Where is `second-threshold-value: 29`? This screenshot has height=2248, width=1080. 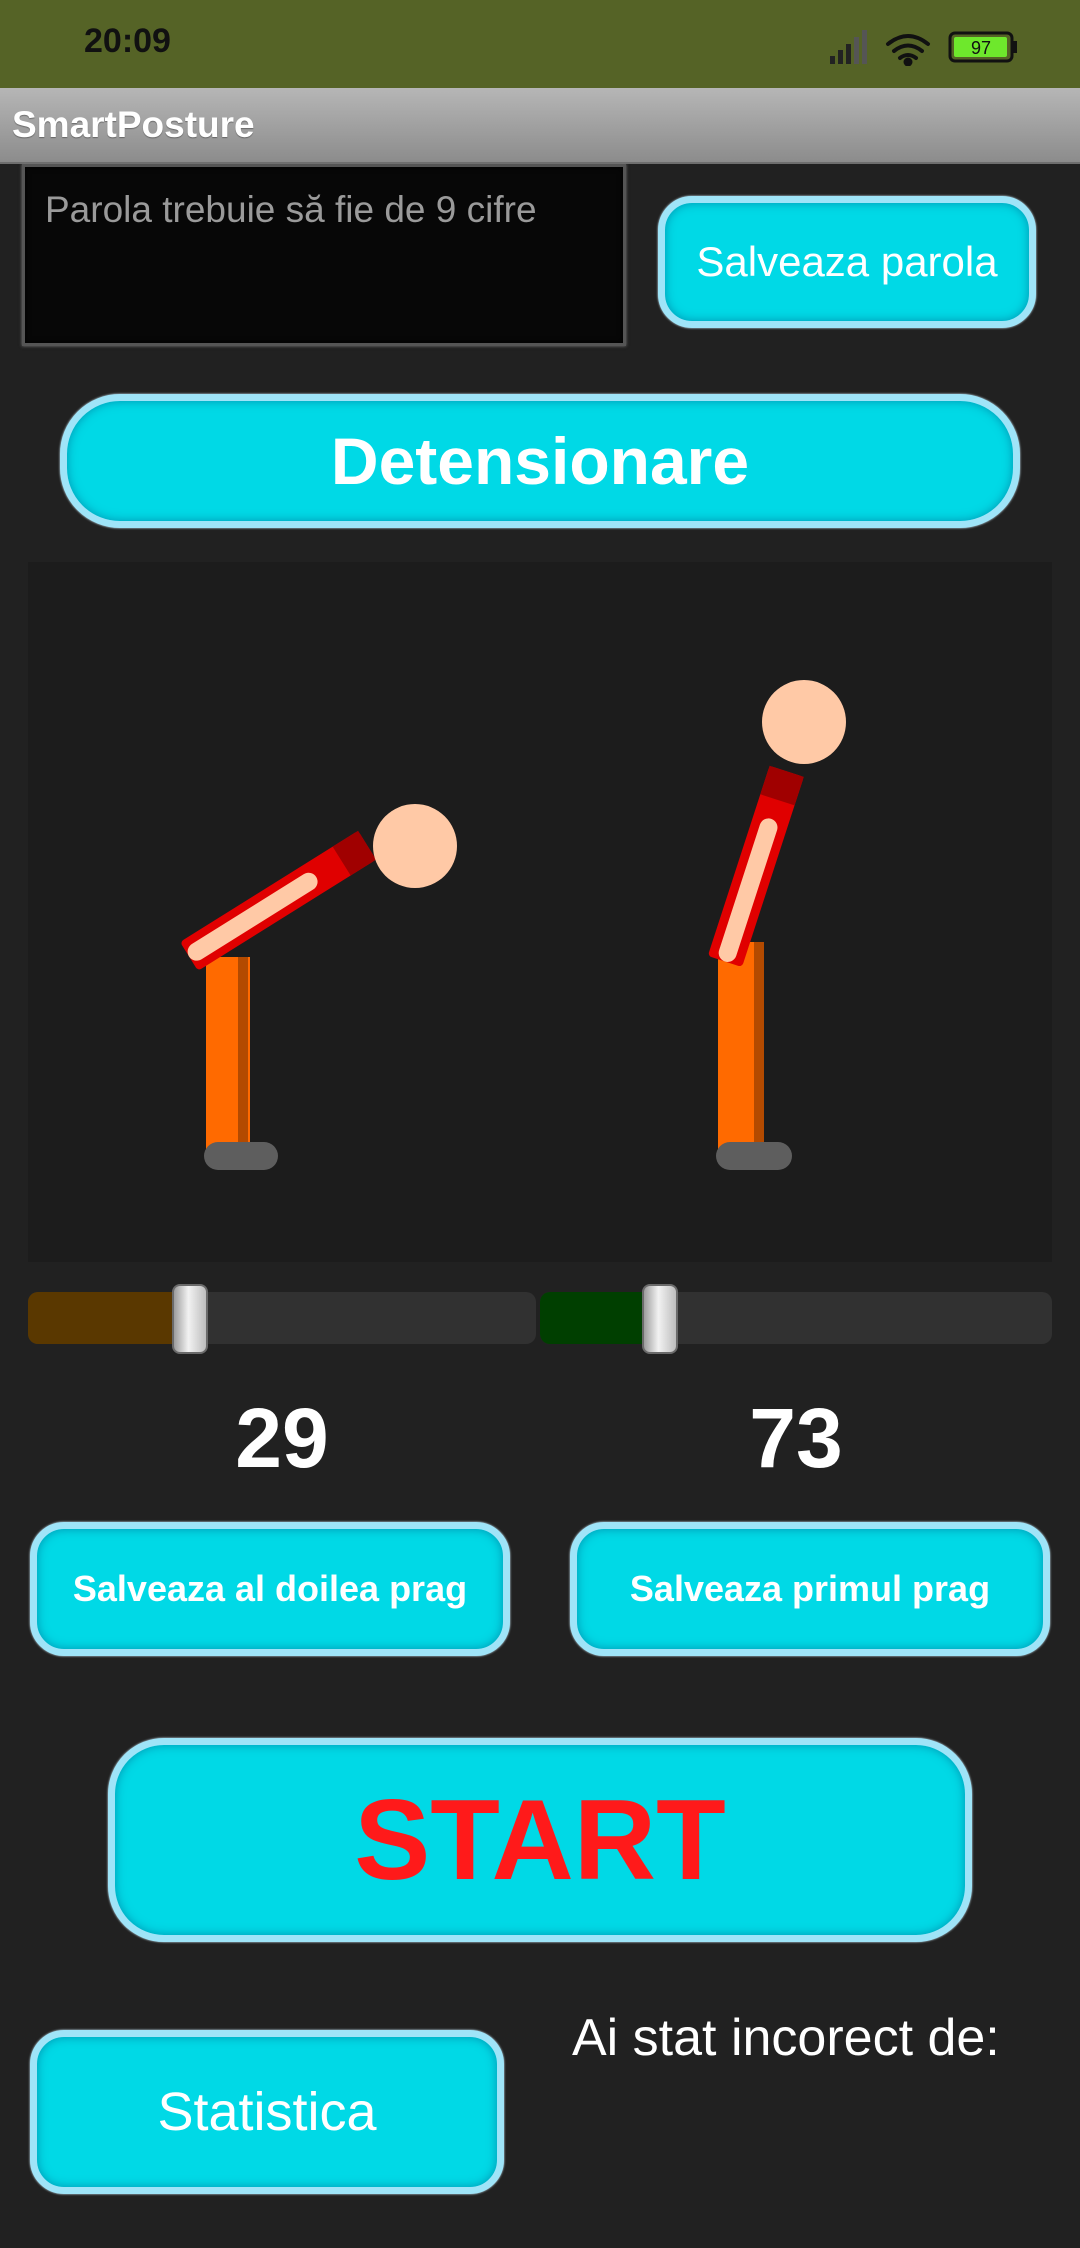
second-threshold-value: 29 is located at coordinates (282, 1438).